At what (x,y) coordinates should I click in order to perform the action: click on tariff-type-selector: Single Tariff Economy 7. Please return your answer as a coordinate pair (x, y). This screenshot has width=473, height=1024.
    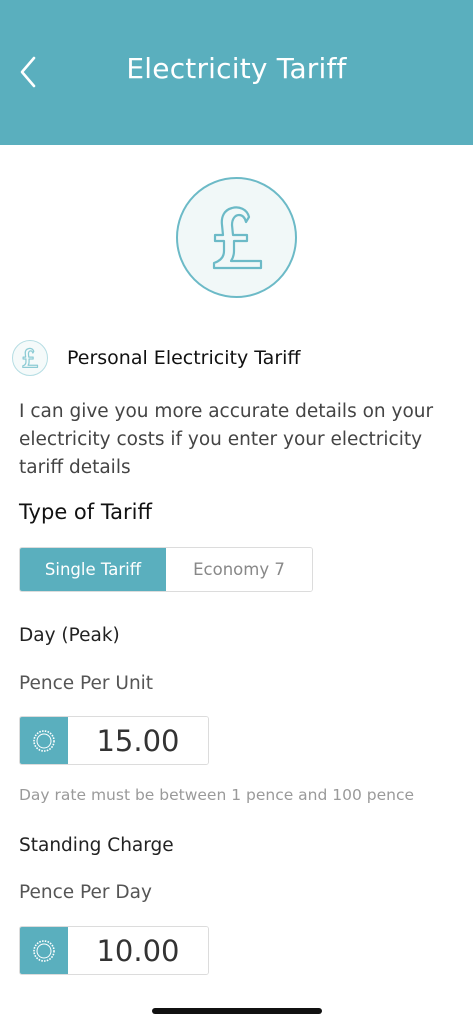
    Looking at the image, I should click on (166, 569).